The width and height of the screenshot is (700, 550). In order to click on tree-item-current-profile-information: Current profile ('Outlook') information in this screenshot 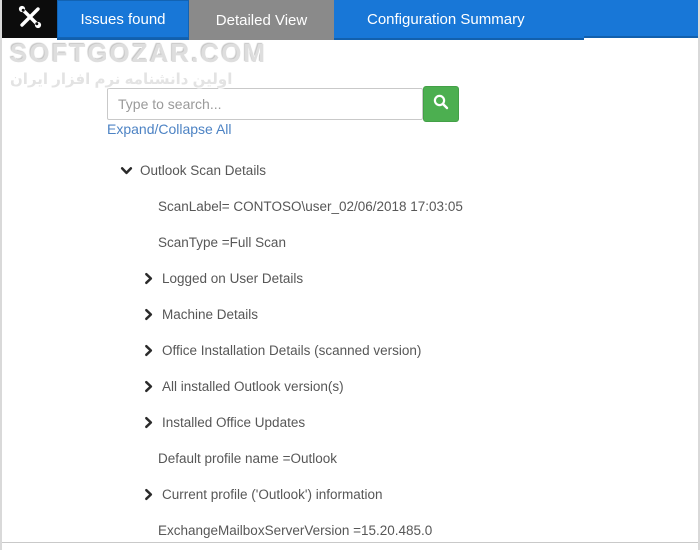, I will do `click(262, 494)`.